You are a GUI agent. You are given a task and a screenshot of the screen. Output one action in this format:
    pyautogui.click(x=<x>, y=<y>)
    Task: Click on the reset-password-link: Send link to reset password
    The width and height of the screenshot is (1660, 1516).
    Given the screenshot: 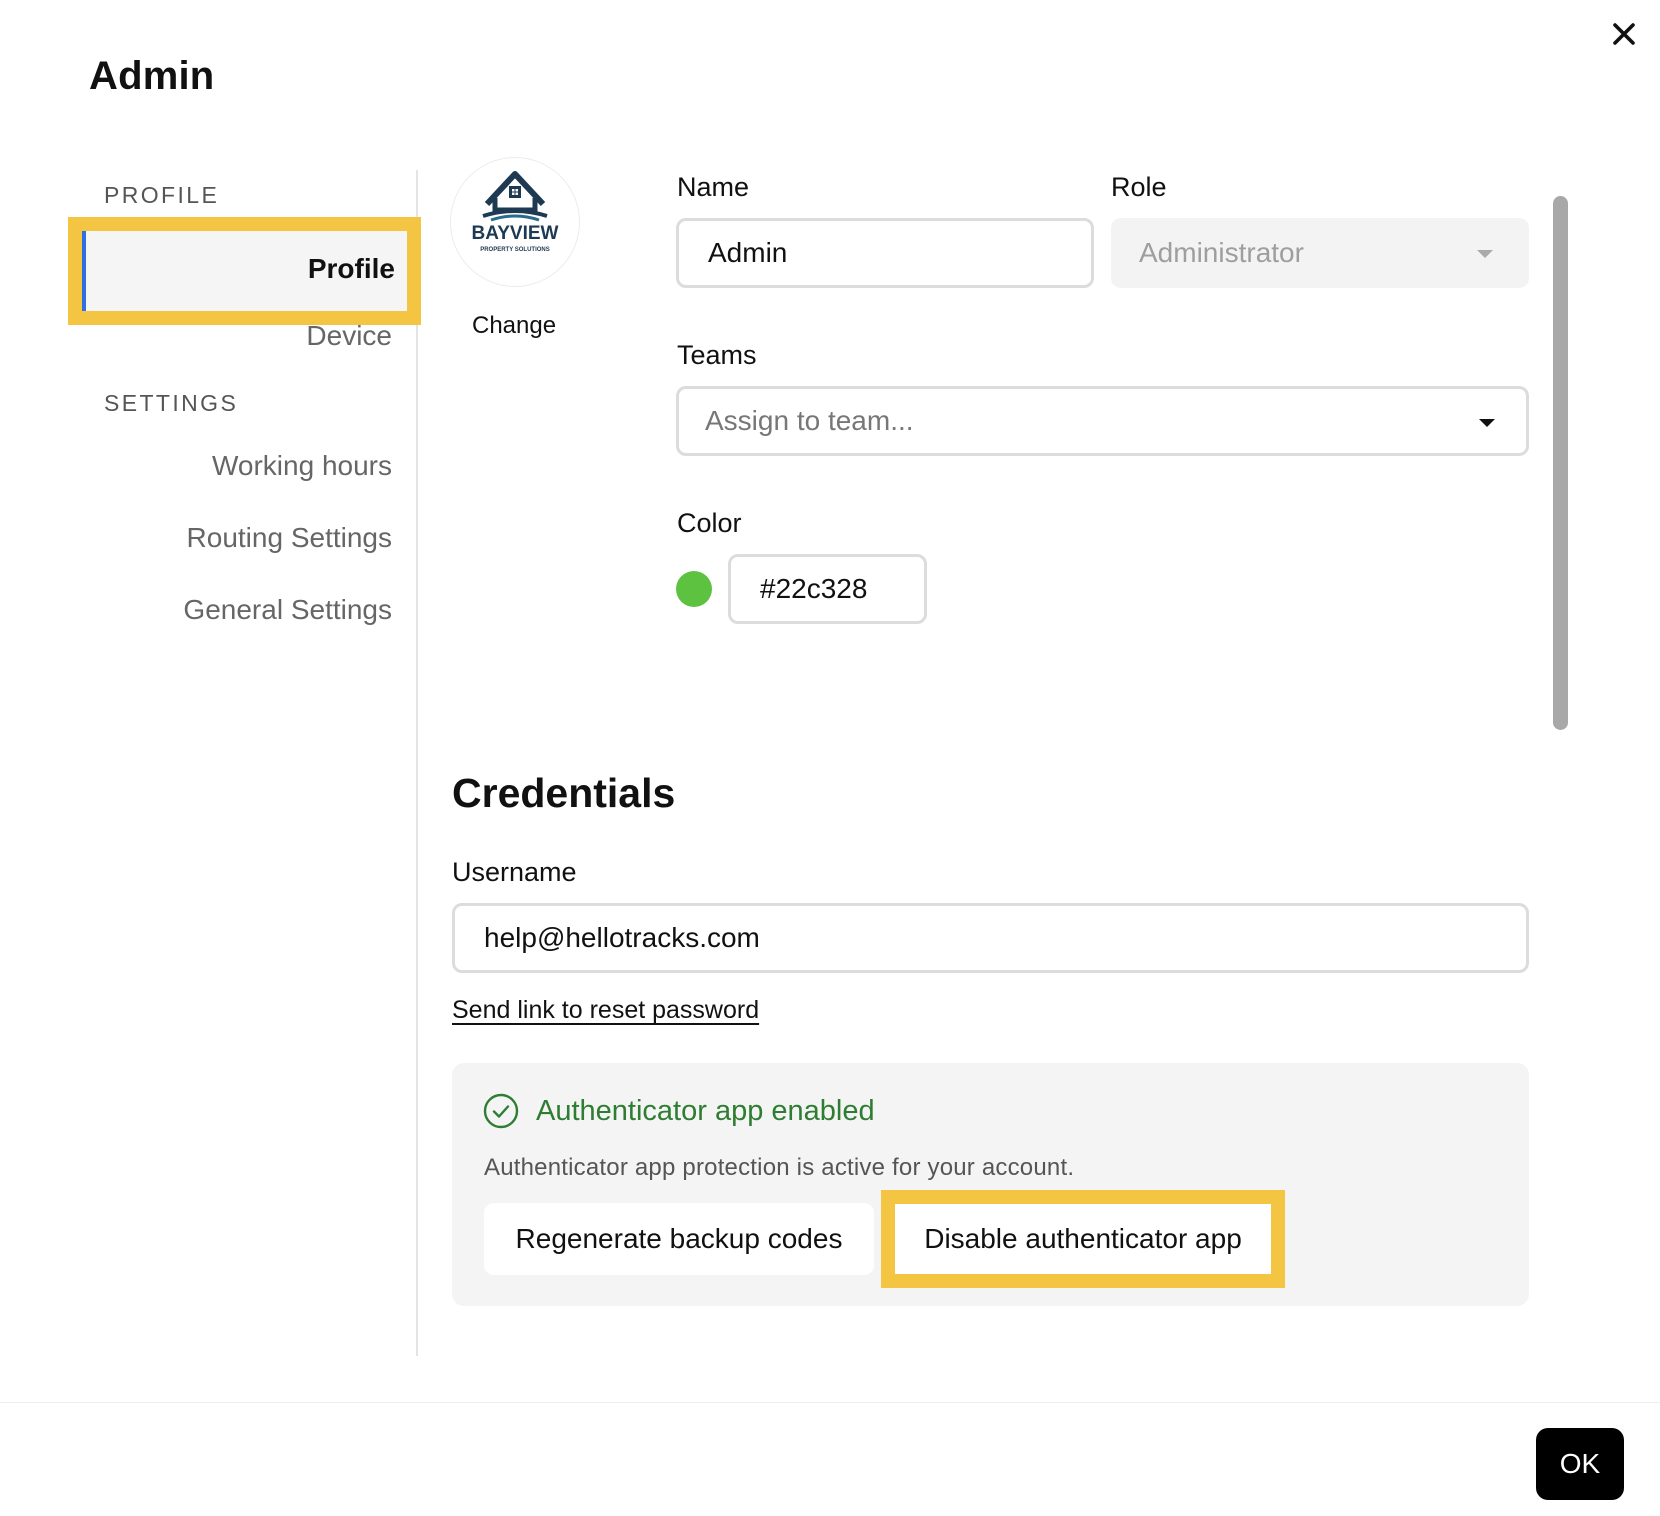 What is the action you would take?
    pyautogui.click(x=605, y=1010)
    